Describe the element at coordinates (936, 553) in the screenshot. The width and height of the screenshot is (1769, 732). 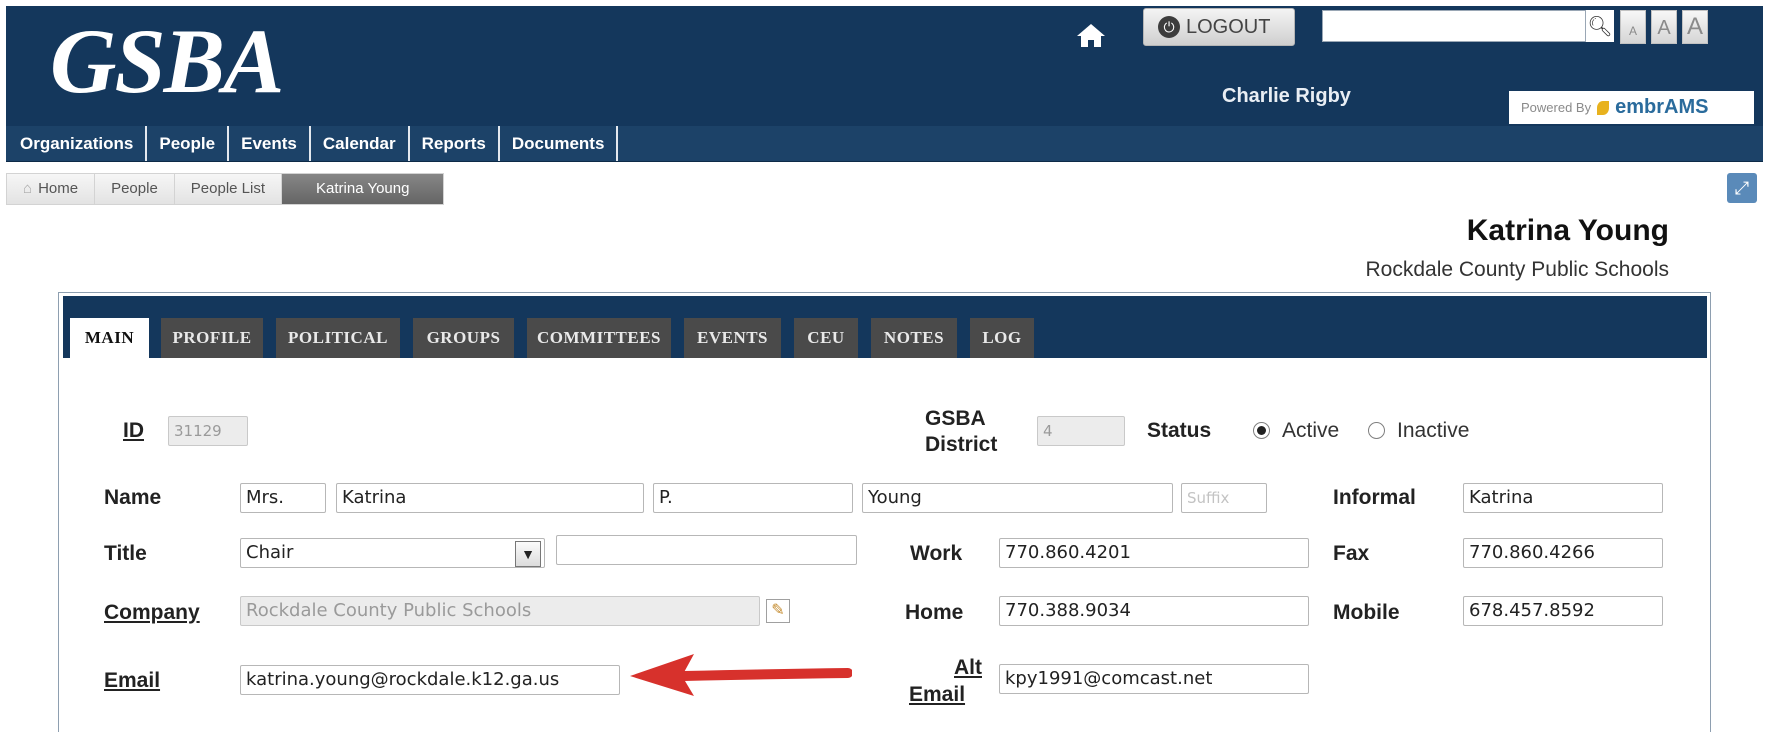
I see `work-label: Work` at that location.